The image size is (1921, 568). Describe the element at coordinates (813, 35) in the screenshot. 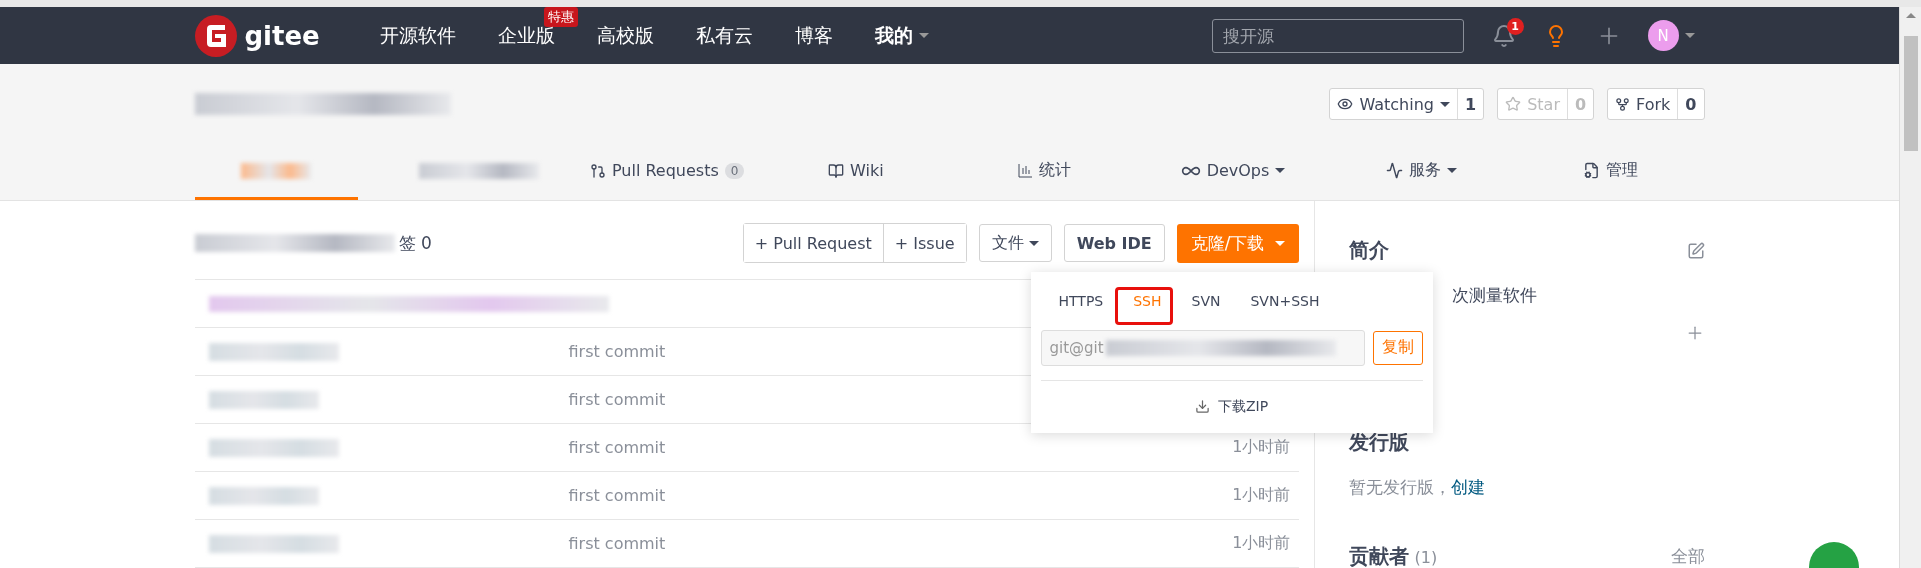

I see `nav-link: 博客` at that location.